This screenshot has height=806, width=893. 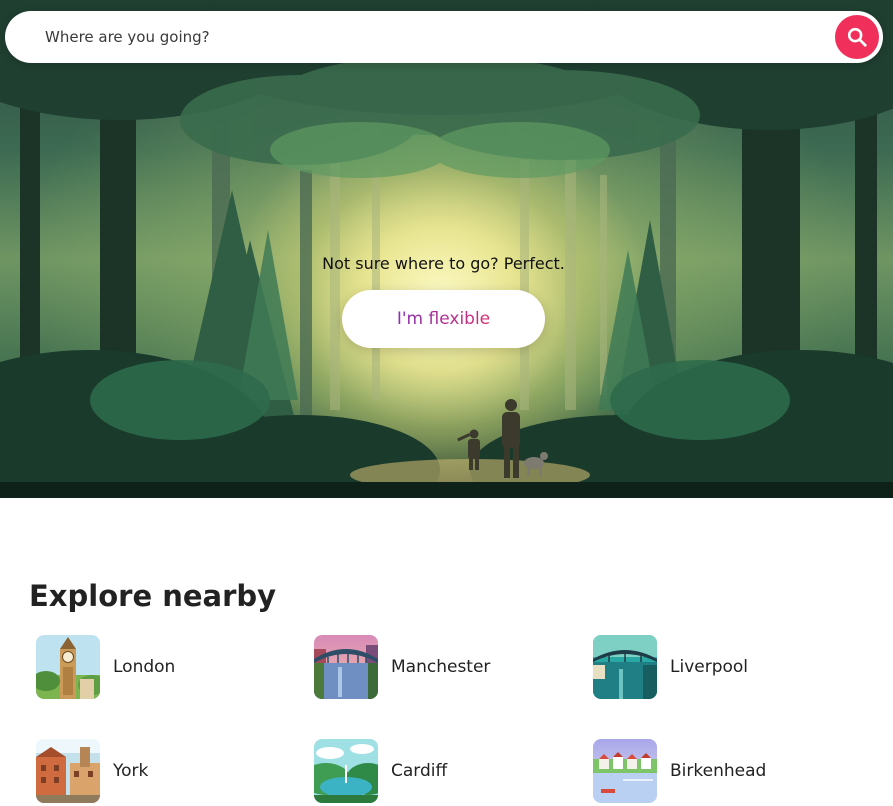 I want to click on place-item-london: London, so click(x=166, y=667).